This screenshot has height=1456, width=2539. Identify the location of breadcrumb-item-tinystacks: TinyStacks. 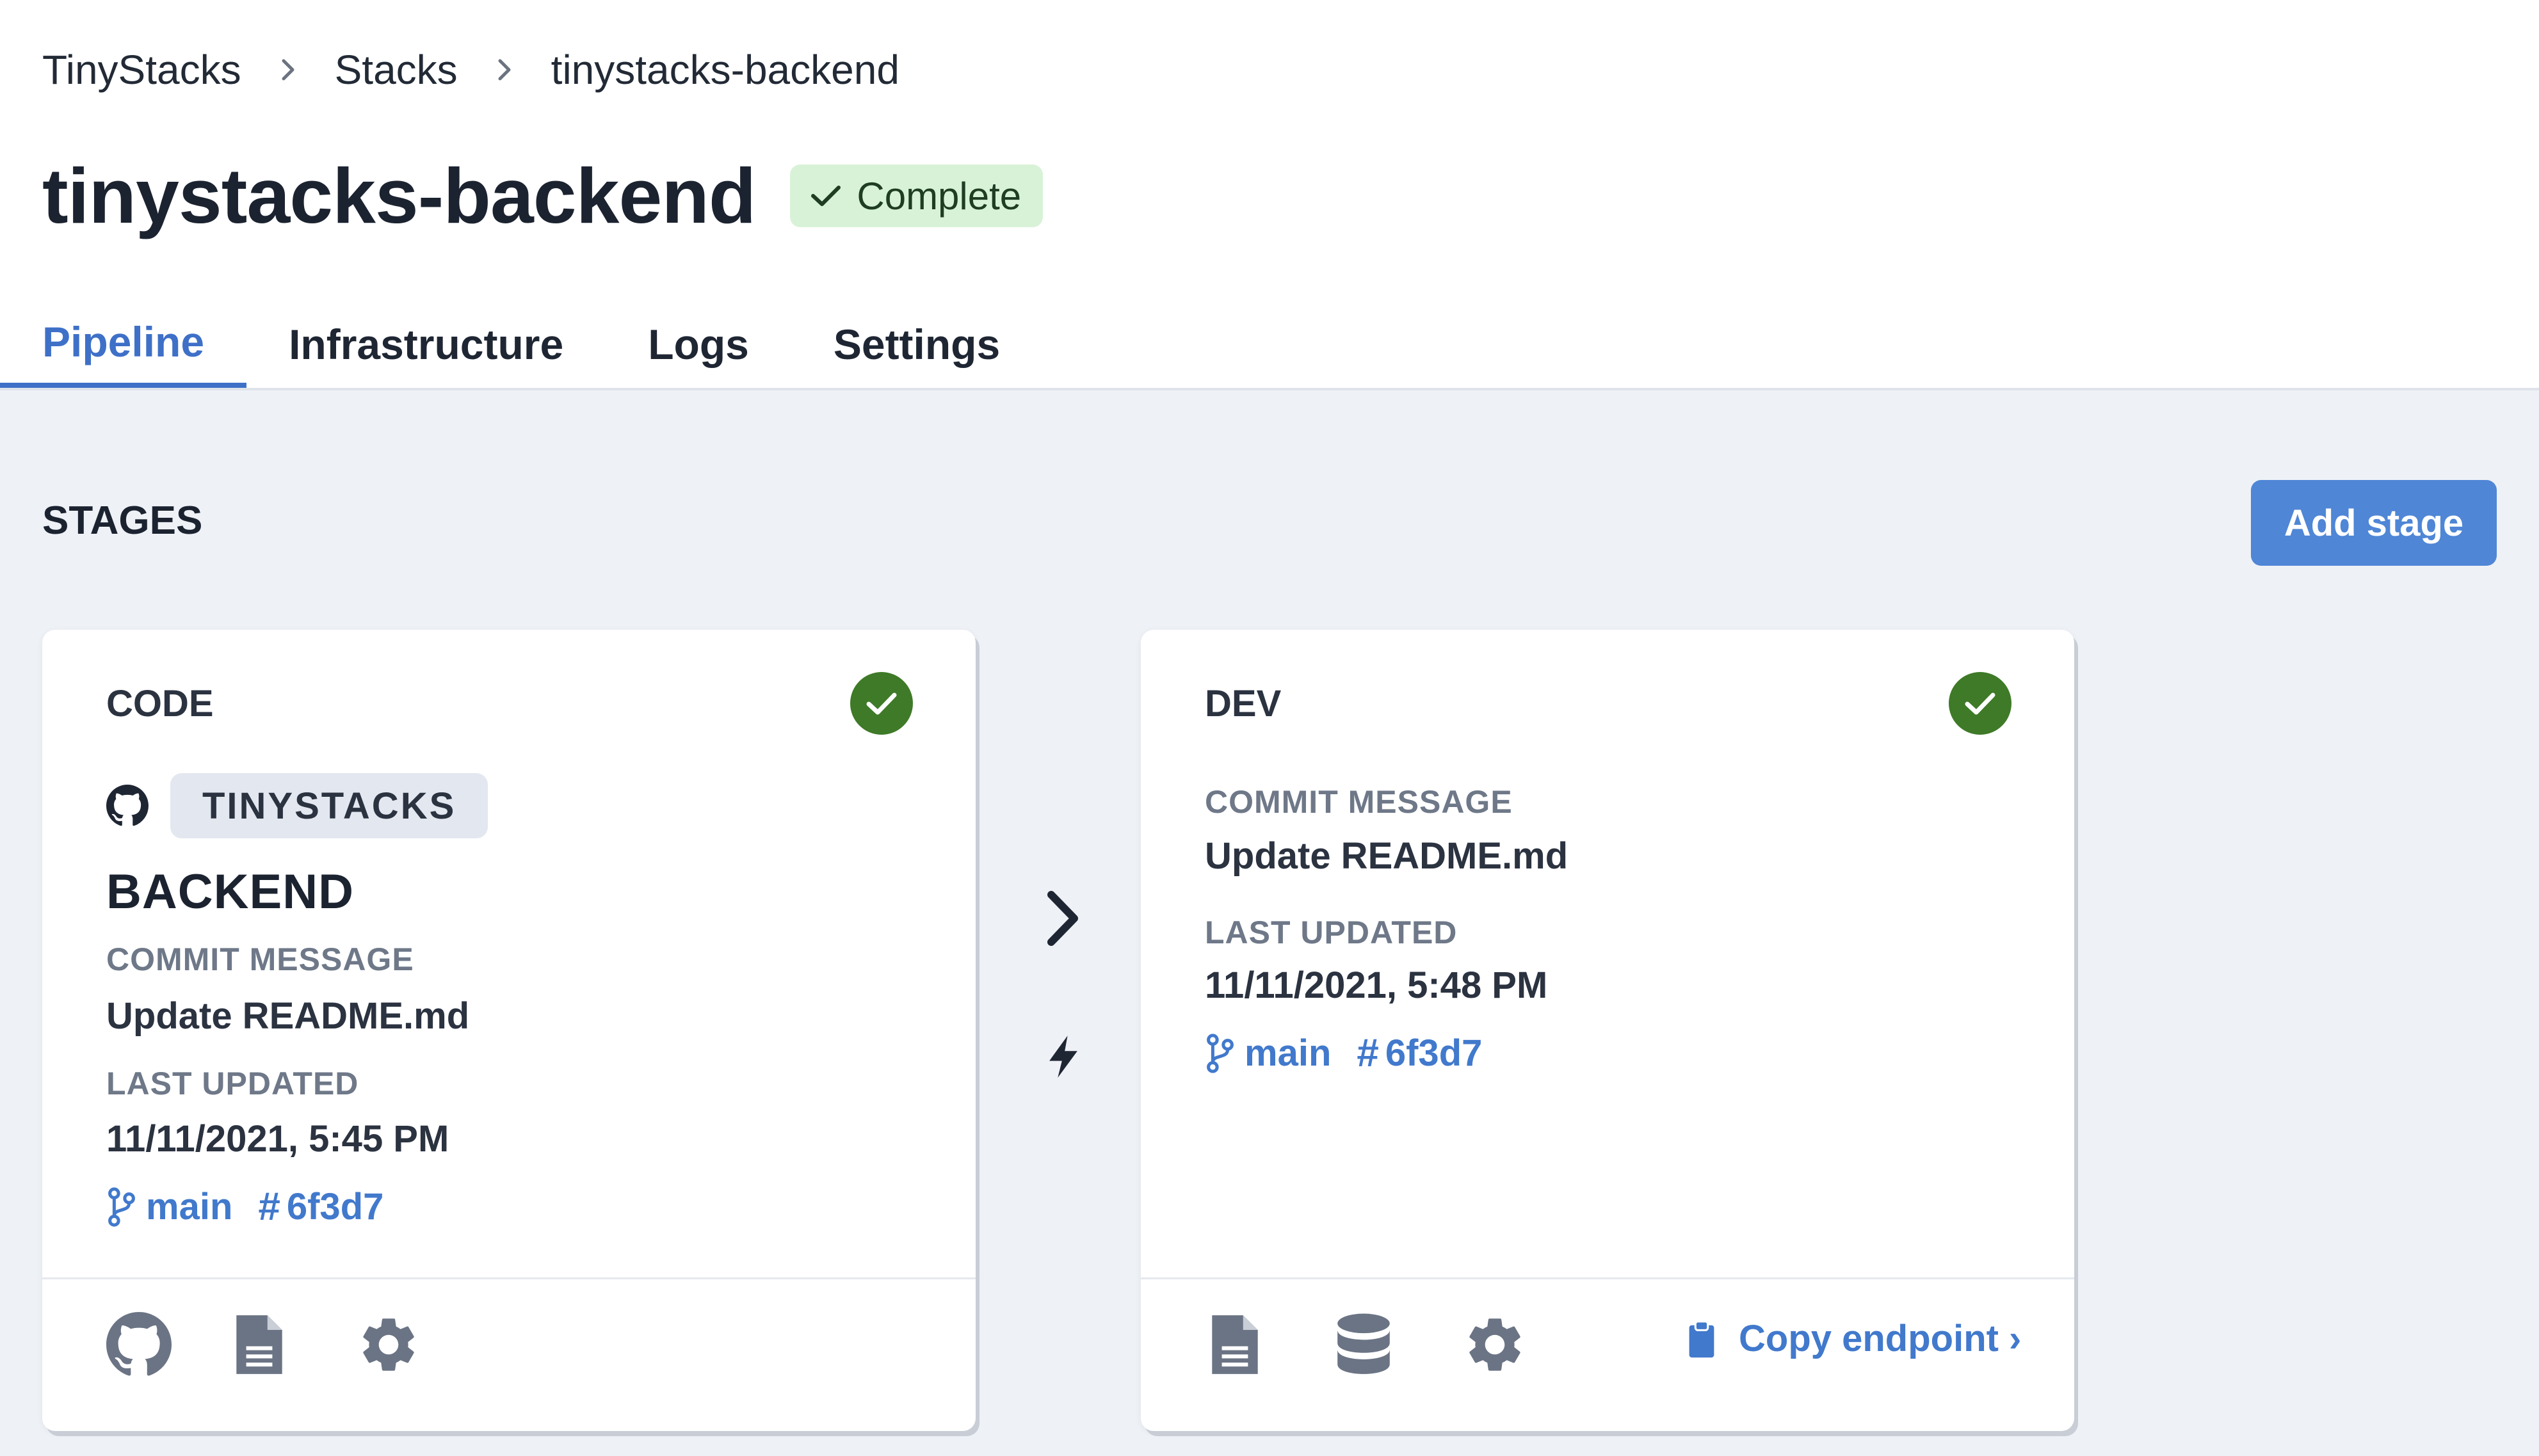
(141, 69).